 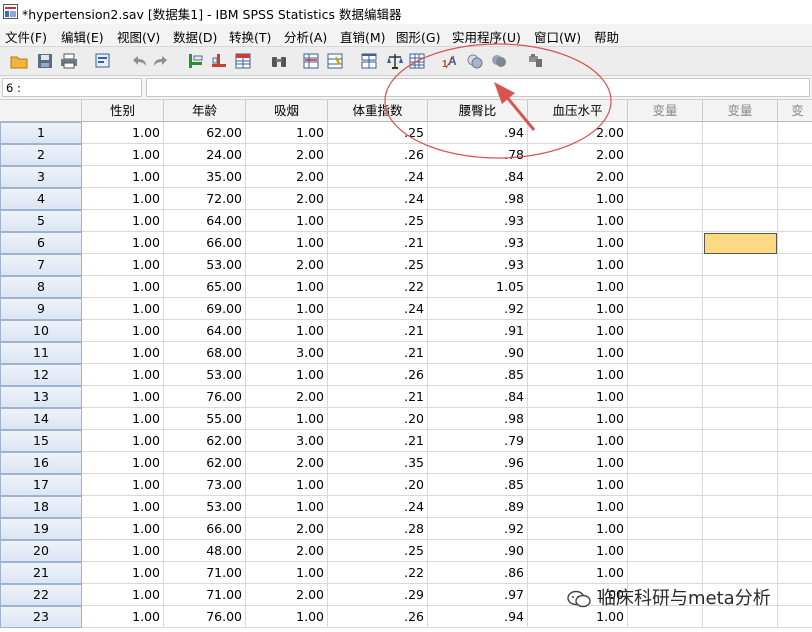 I want to click on find-icon, so click(x=279, y=61).